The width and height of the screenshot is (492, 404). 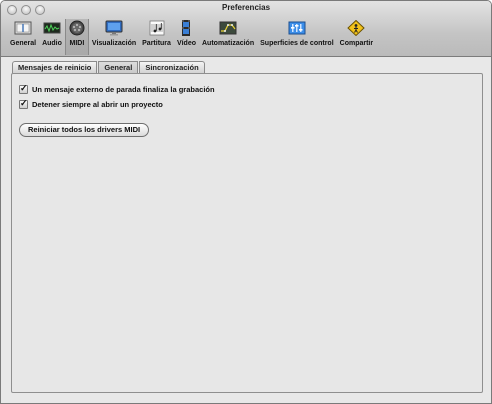 I want to click on toolbar-item-partitura: Partitura, so click(x=156, y=37).